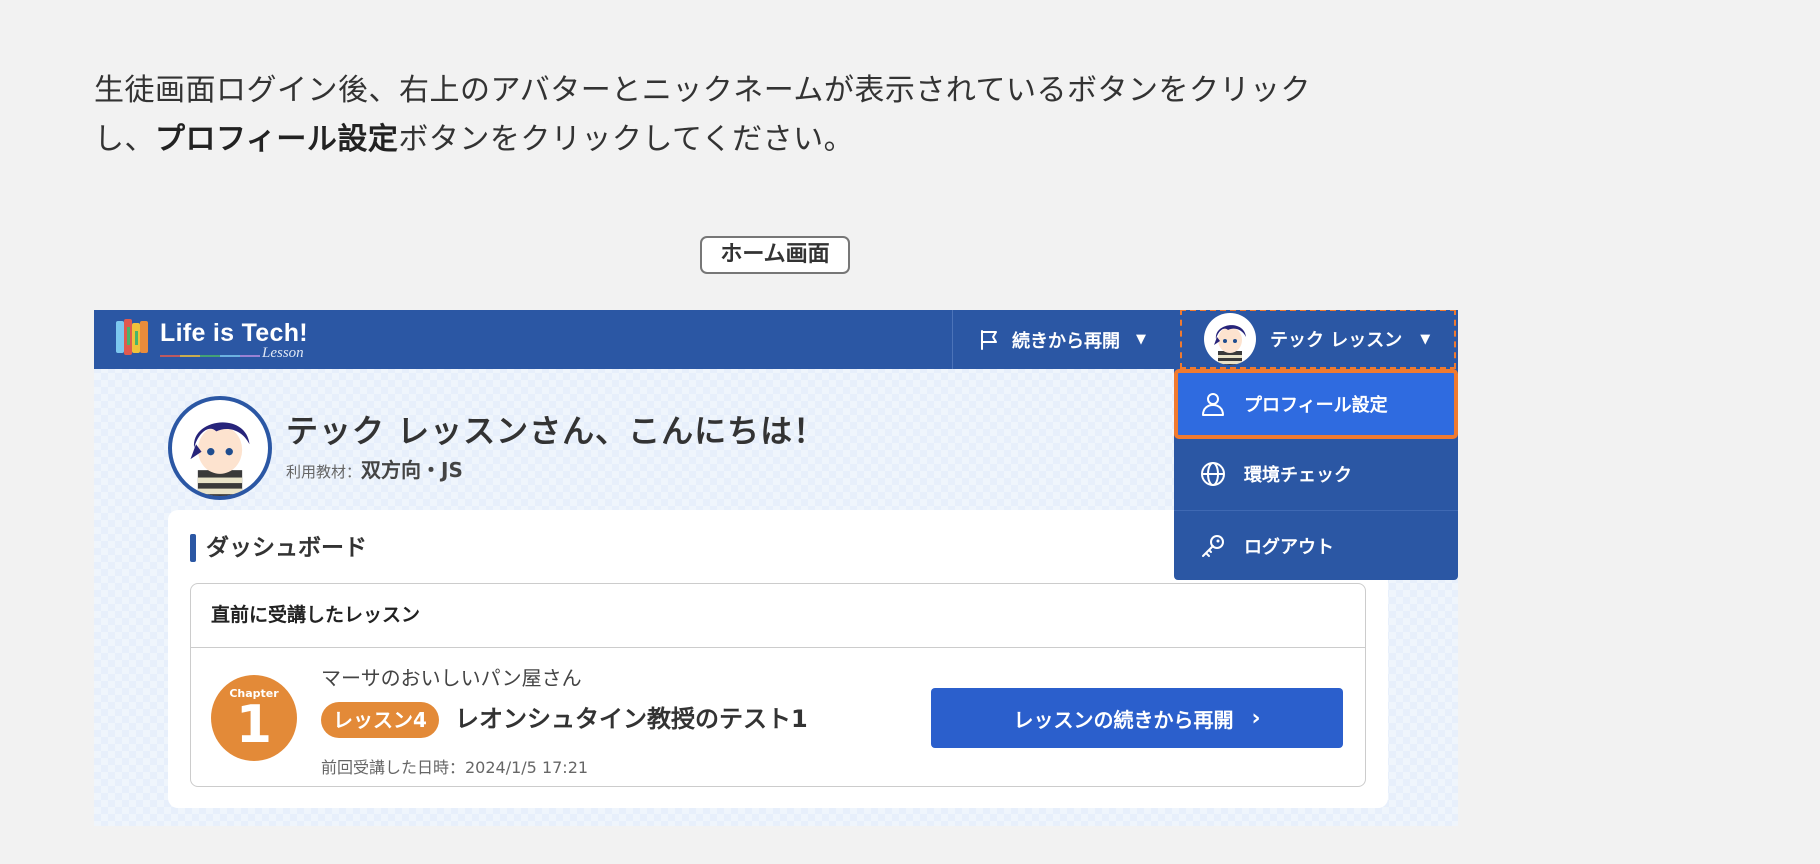 This screenshot has height=864, width=1820. I want to click on dashboard-title: ダッシュボード, so click(278, 548).